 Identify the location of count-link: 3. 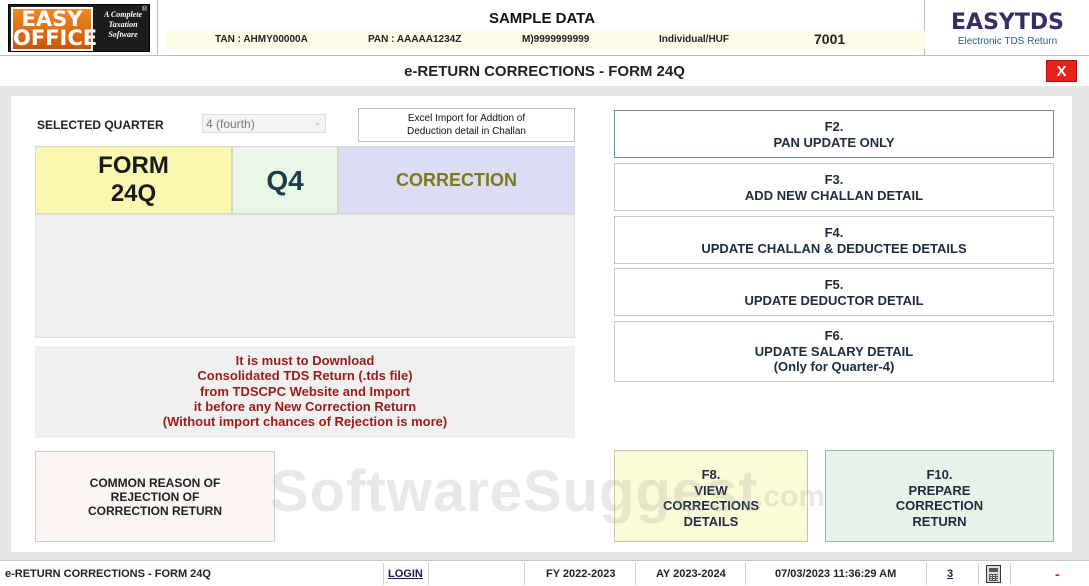
(950, 573).